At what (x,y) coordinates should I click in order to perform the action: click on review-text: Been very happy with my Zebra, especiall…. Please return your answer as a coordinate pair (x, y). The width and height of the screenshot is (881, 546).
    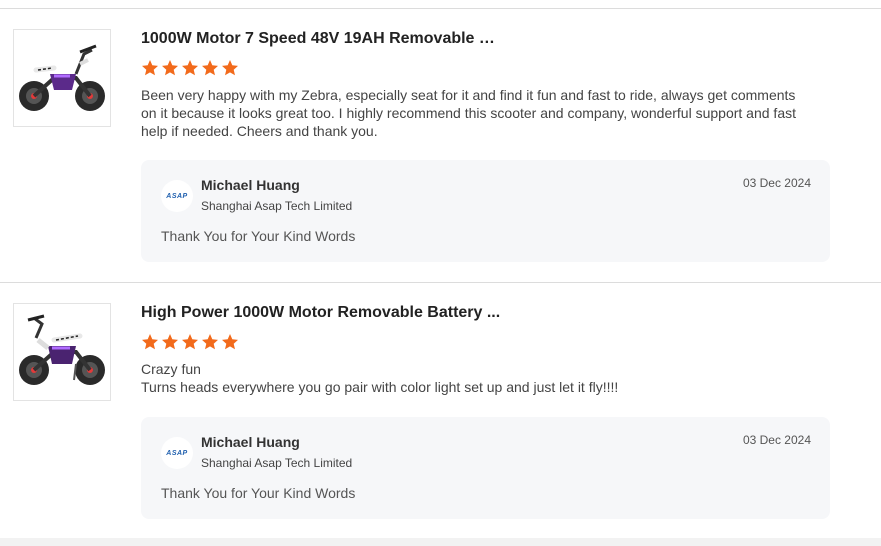
    Looking at the image, I should click on (468, 113).